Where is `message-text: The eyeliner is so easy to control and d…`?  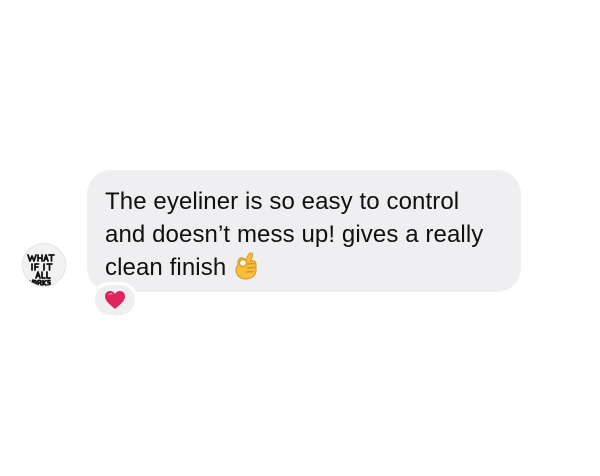
message-text: The eyeliner is so easy to control and d… is located at coordinates (294, 234).